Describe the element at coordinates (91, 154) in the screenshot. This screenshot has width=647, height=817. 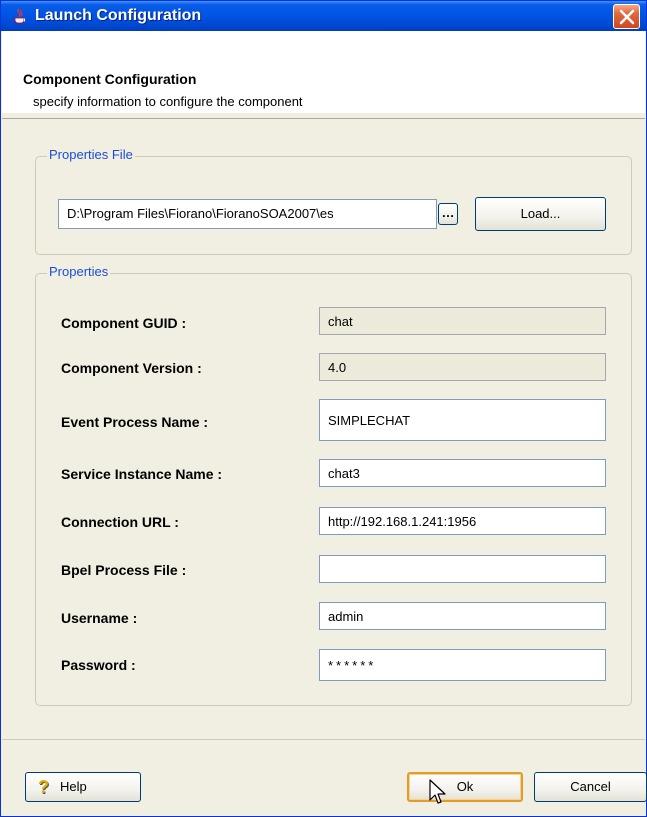
I see `properties-file-legend: Properties File` at that location.